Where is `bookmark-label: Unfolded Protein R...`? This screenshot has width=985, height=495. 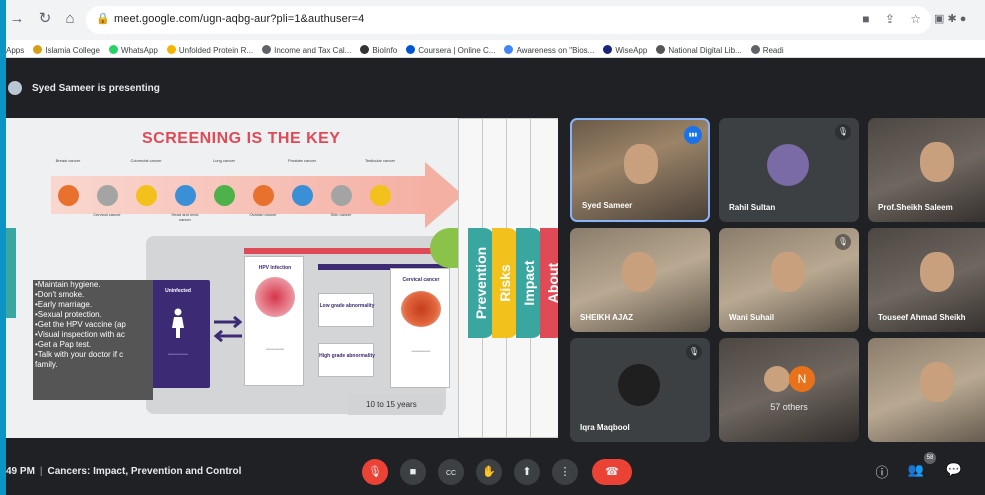
bookmark-label: Unfolded Protein R... is located at coordinates (216, 50).